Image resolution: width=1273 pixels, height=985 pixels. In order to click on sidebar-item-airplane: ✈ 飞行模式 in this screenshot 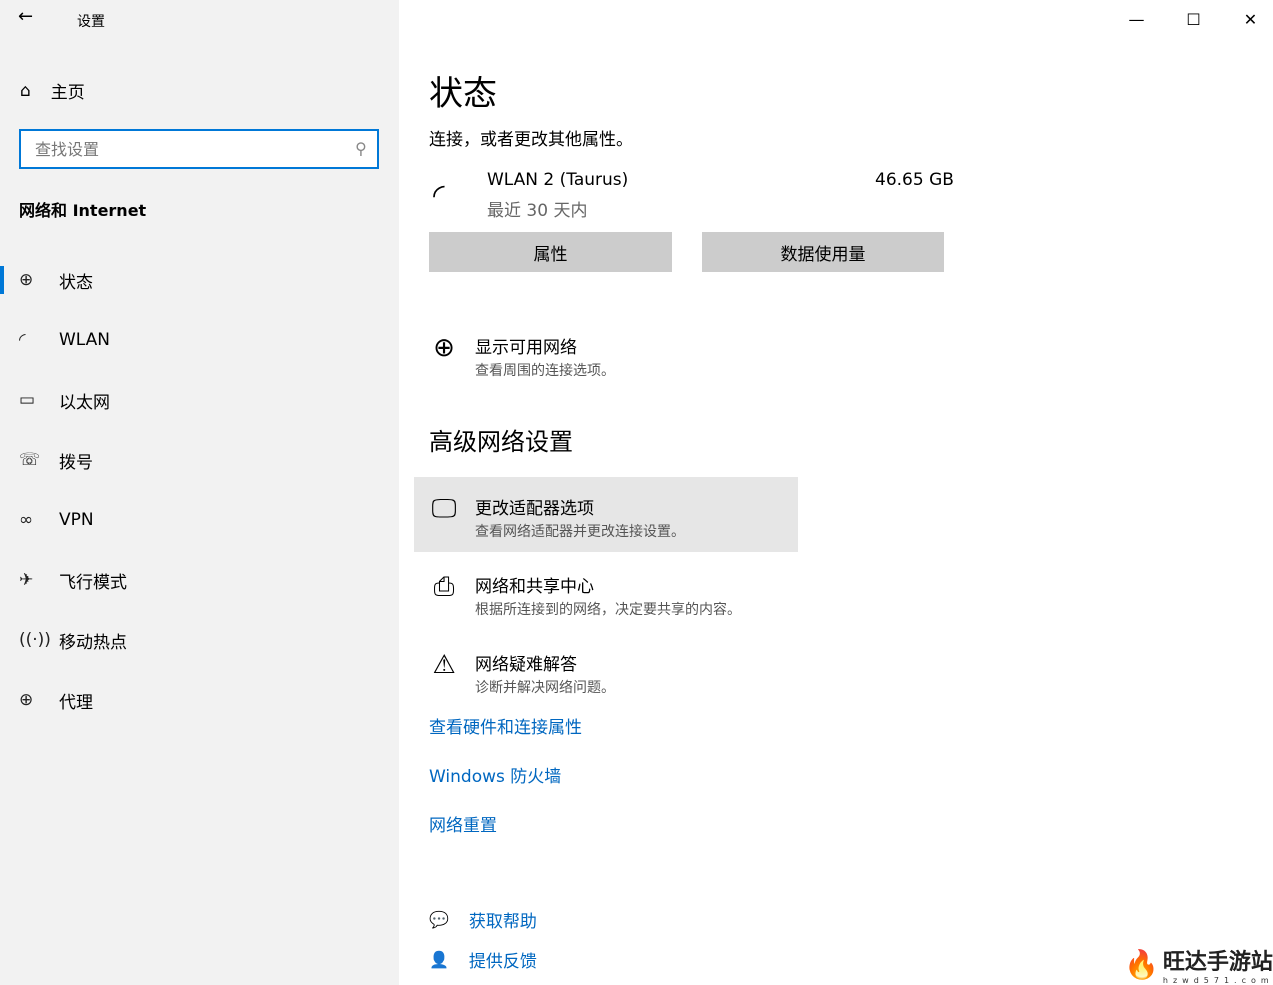, I will do `click(199, 580)`.